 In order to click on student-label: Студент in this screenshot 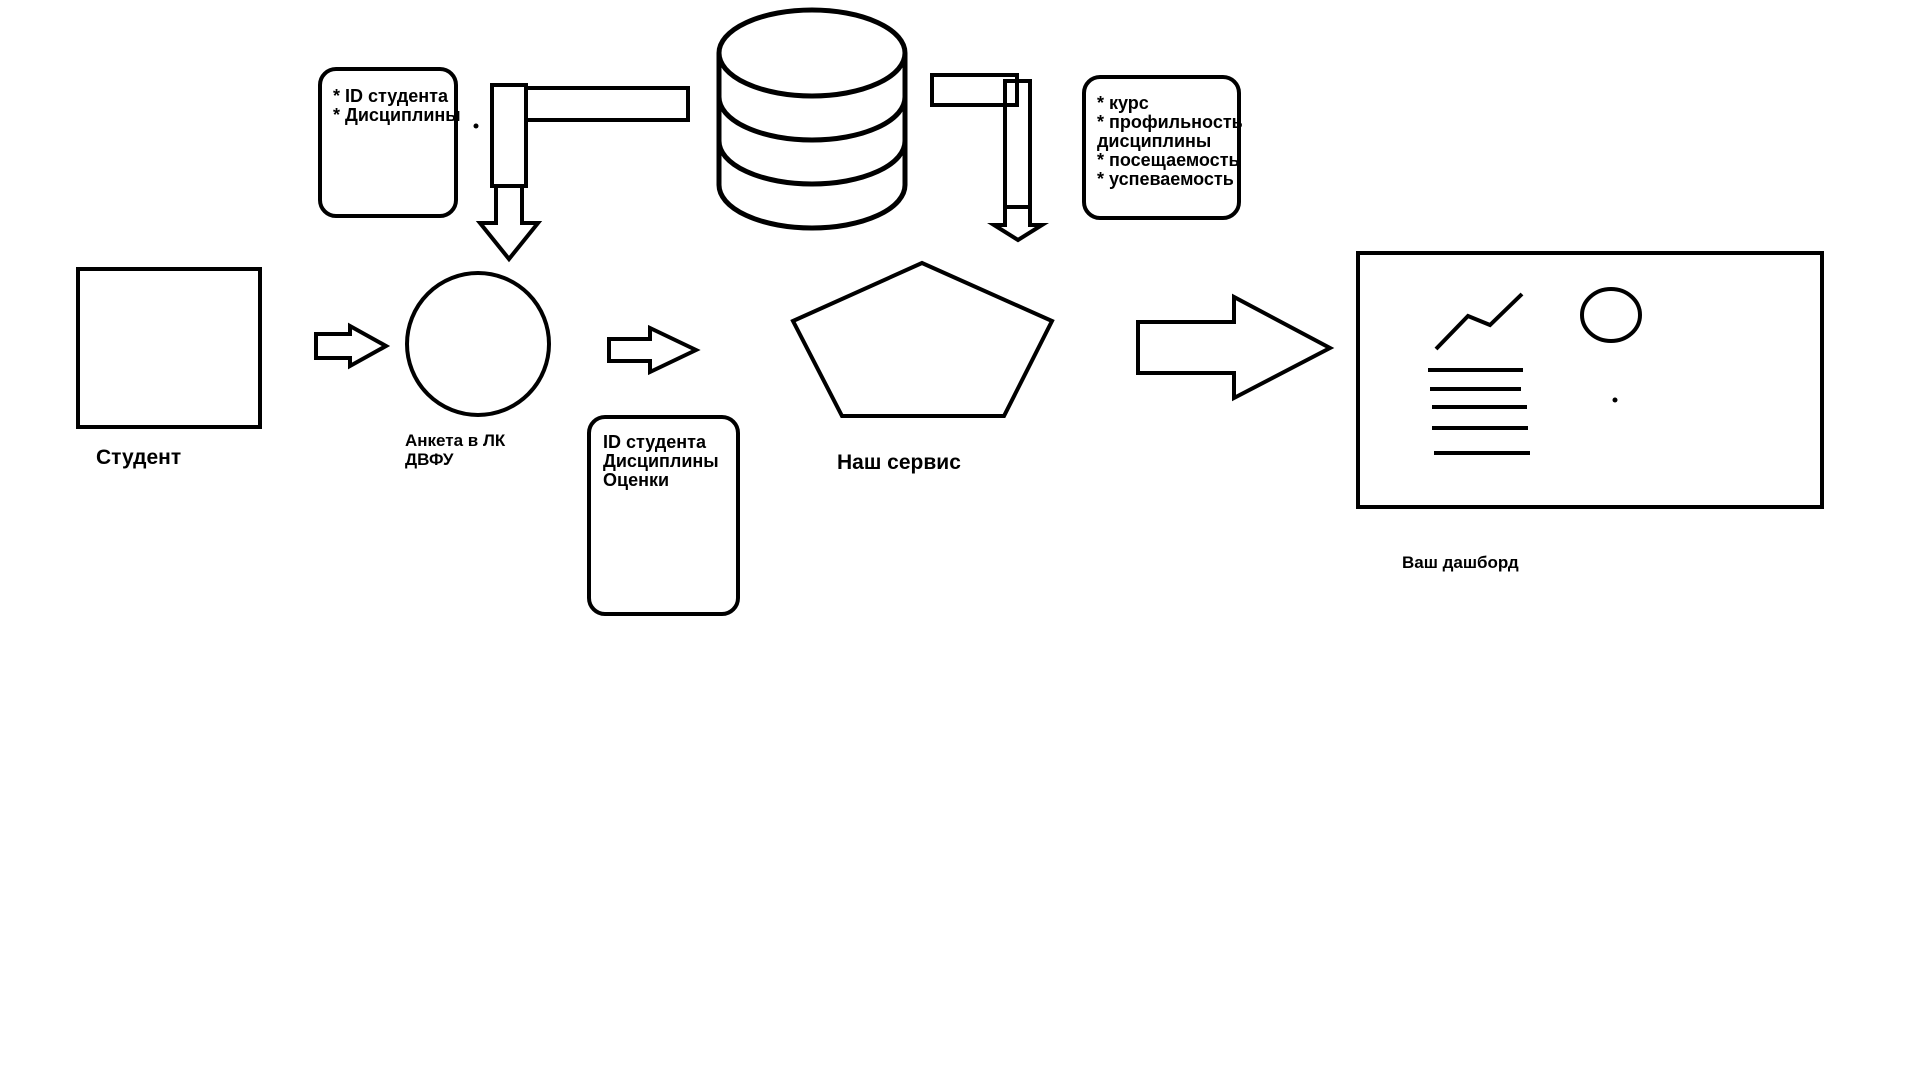, I will do `click(139, 457)`.